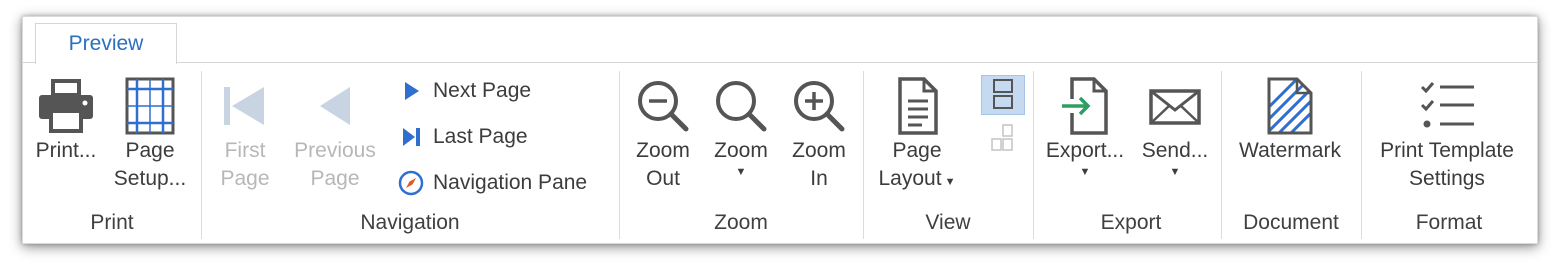 The width and height of the screenshot is (1558, 270). I want to click on last-page-icon, so click(411, 137).